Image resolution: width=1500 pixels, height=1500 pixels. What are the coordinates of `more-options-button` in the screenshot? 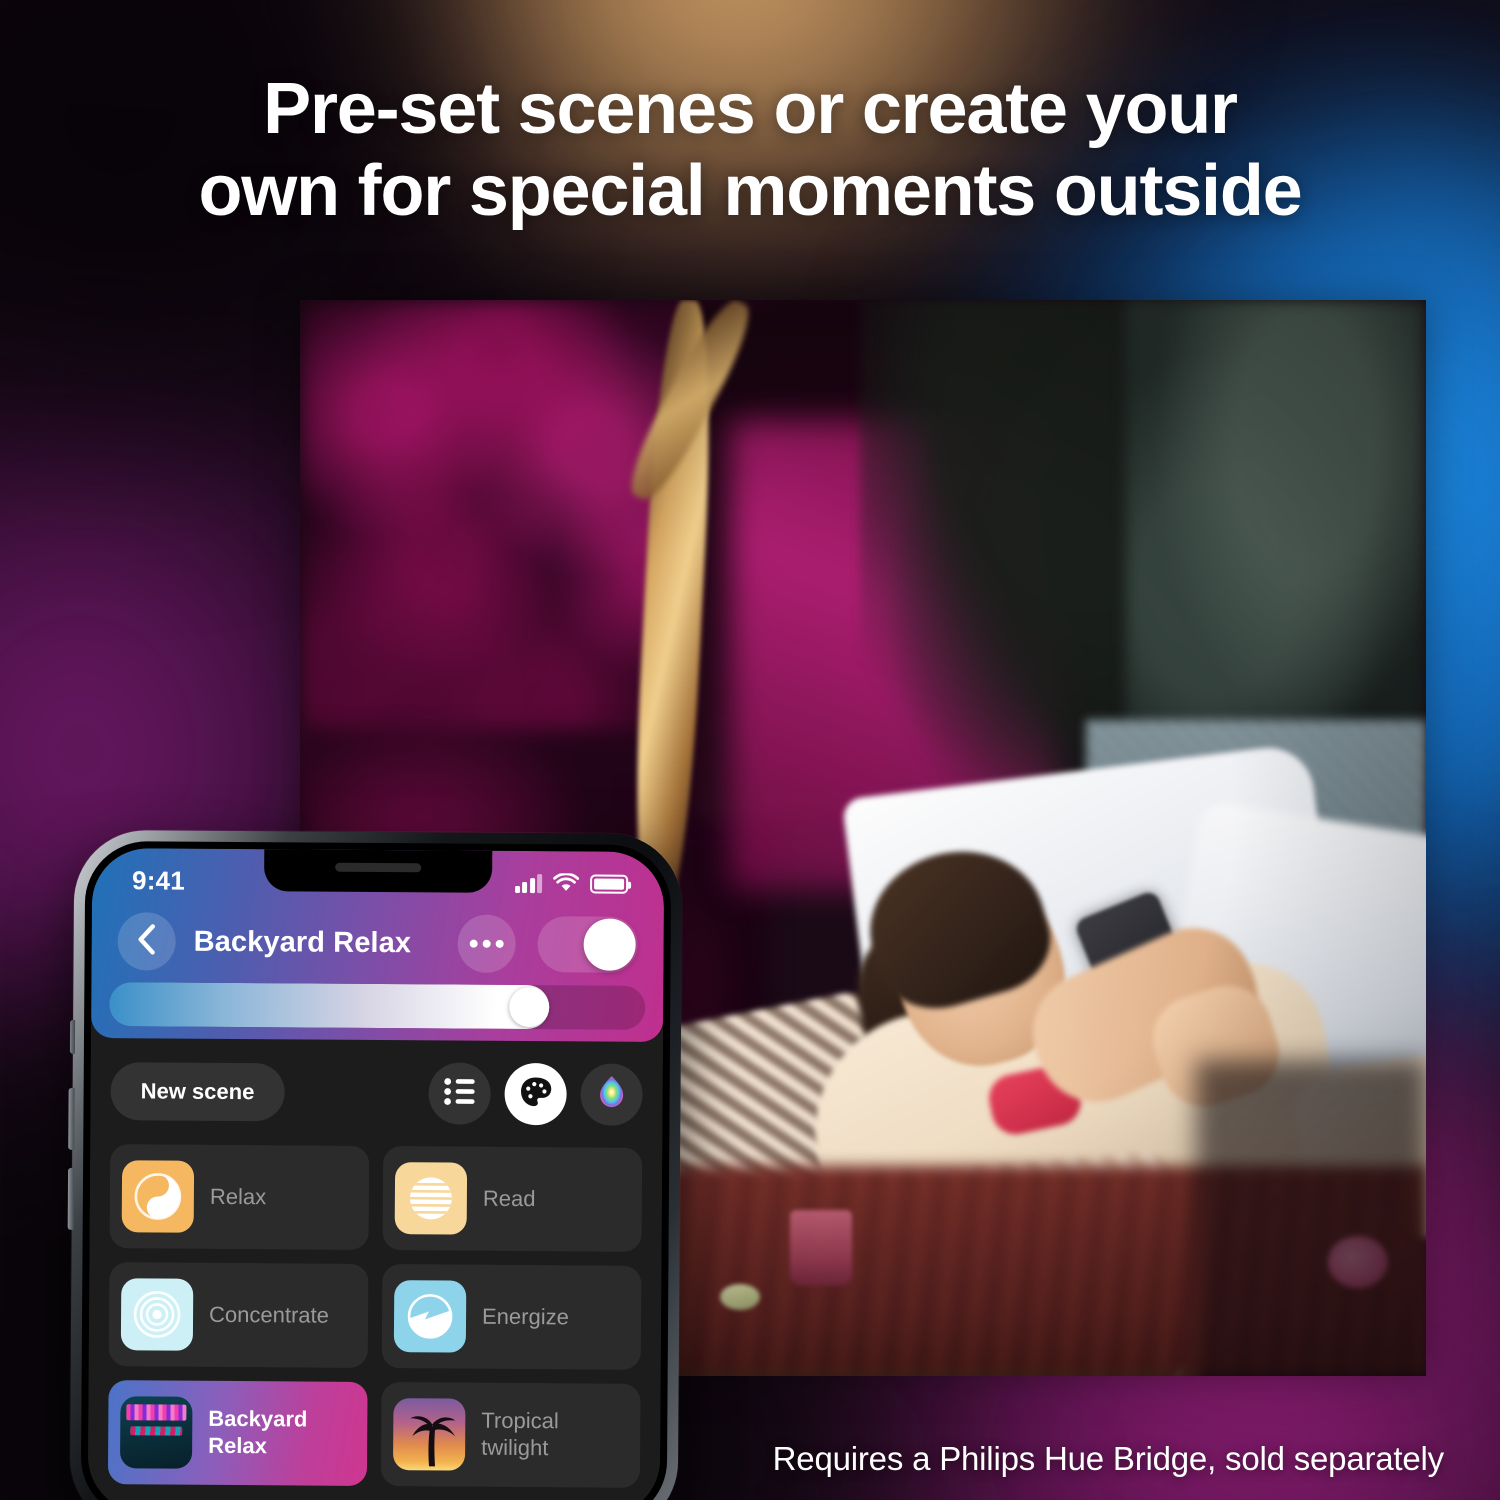 It's located at (486, 943).